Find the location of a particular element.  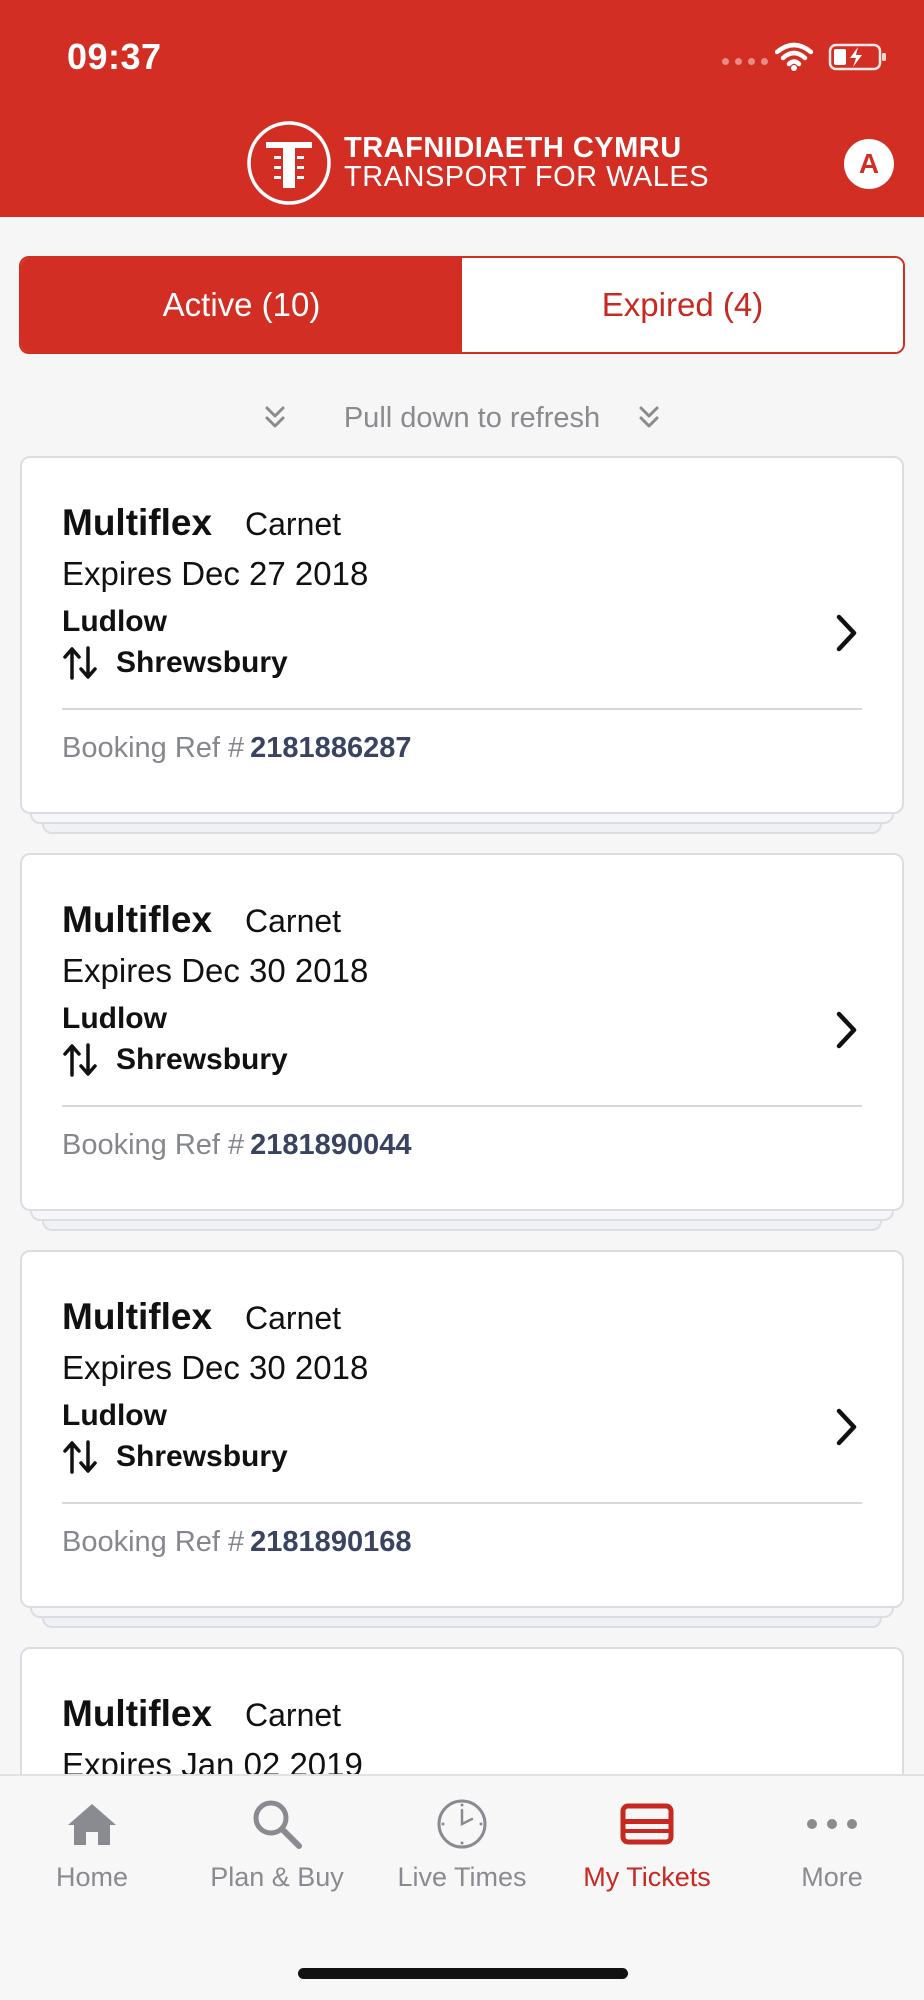

wifi-icon is located at coordinates (794, 56).